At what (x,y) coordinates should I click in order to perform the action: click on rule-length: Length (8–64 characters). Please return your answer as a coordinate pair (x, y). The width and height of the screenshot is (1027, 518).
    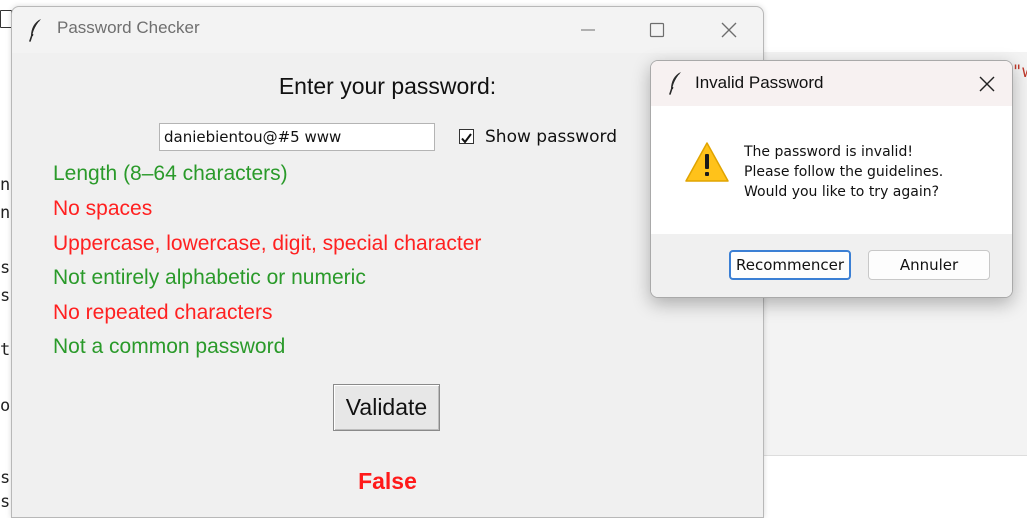
    Looking at the image, I should click on (170, 173).